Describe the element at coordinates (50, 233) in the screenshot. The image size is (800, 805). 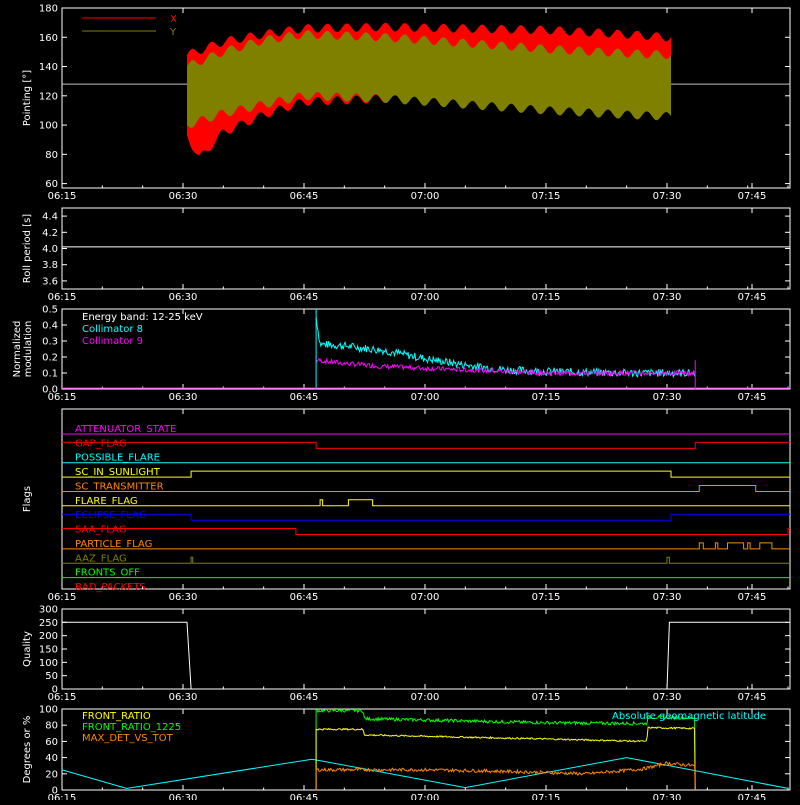
I see `y-tick-label: 4.2` at that location.